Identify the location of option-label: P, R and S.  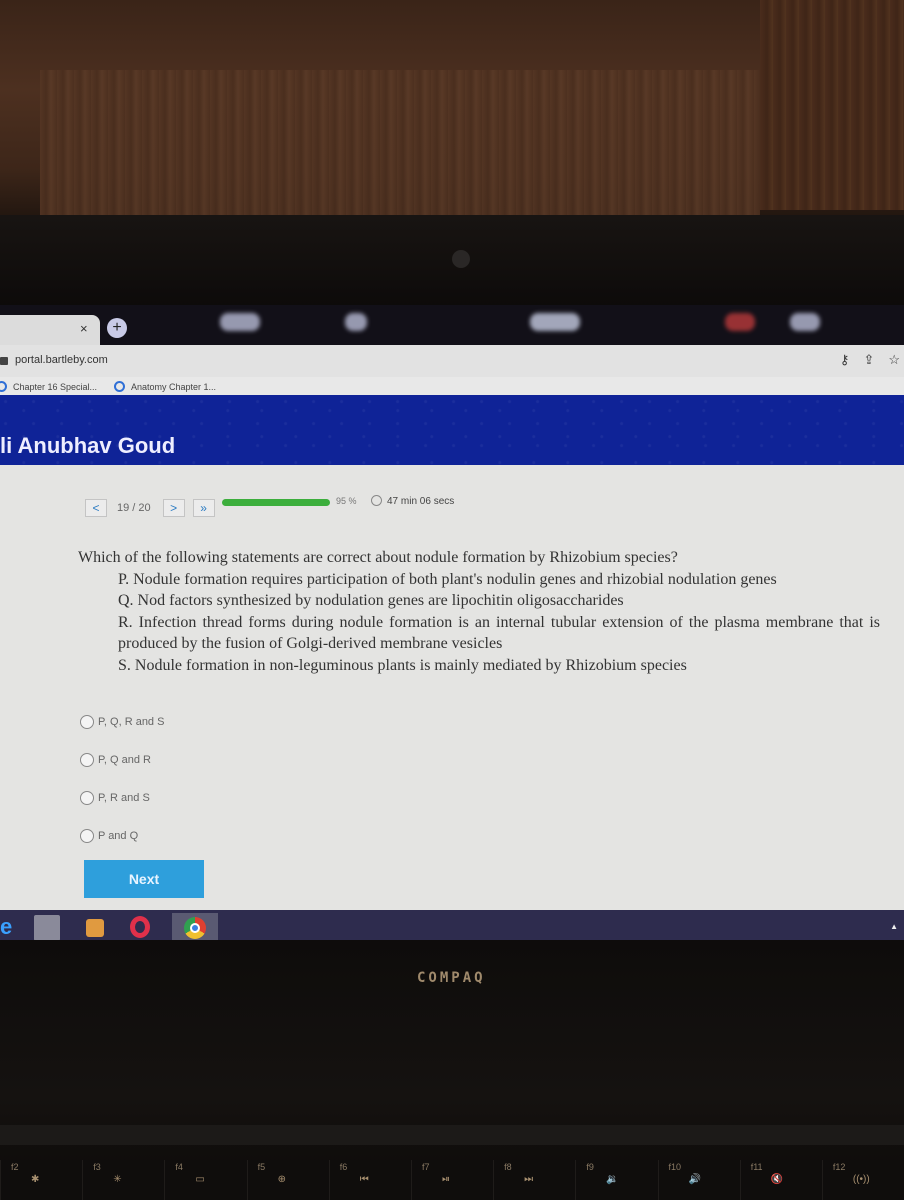
(124, 798).